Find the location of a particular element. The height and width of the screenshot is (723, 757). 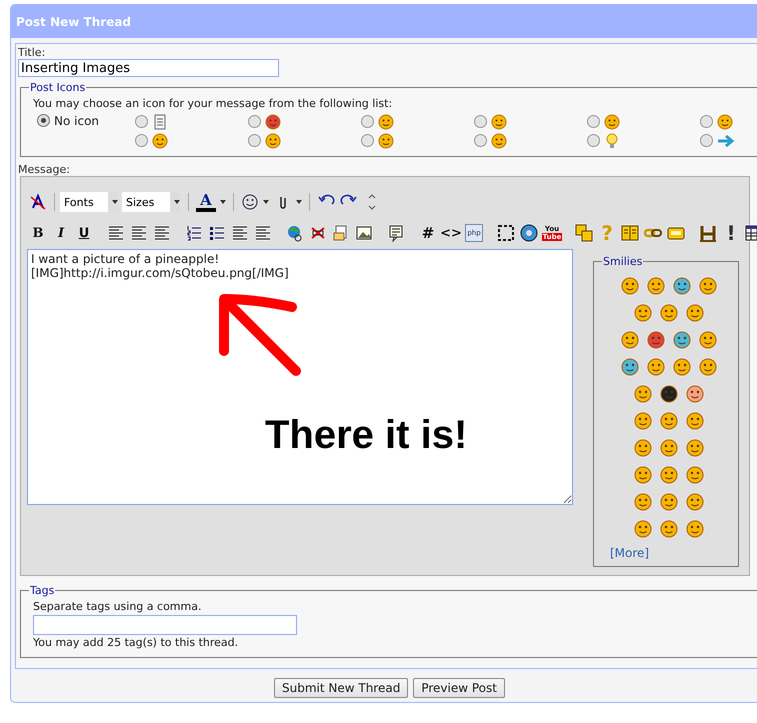

book-icon is located at coordinates (630, 233).